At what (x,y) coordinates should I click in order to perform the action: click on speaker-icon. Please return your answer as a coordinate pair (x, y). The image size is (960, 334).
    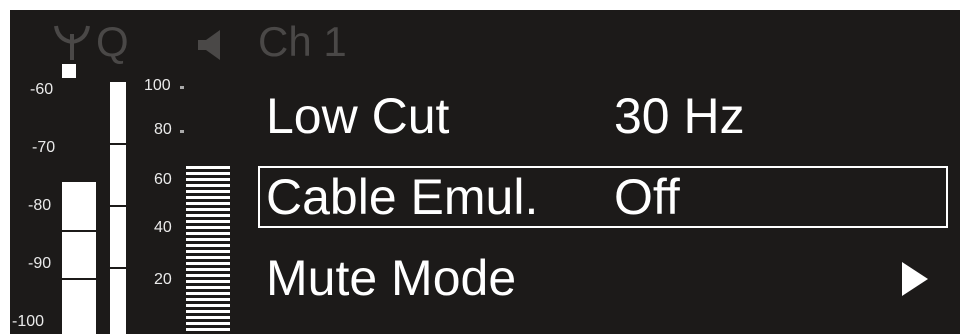
    Looking at the image, I should click on (209, 45).